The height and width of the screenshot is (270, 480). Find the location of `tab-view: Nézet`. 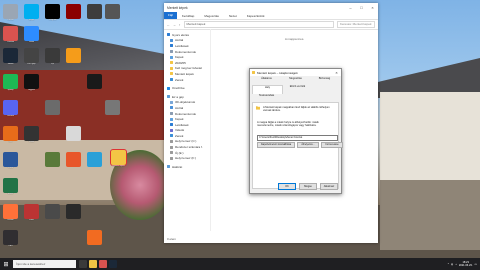

tab-view: Nézet is located at coordinates (233, 16).